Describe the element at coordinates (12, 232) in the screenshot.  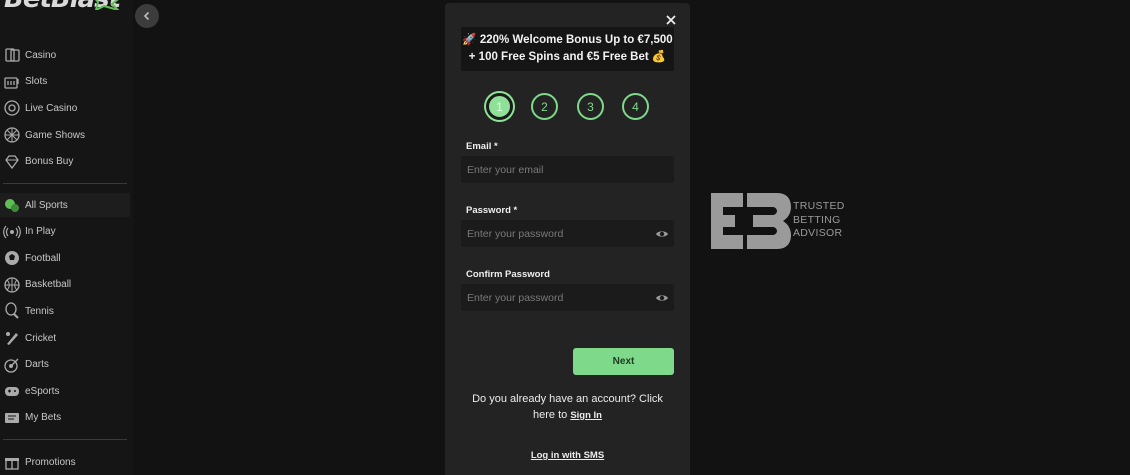
I see `live-signal-icon` at that location.